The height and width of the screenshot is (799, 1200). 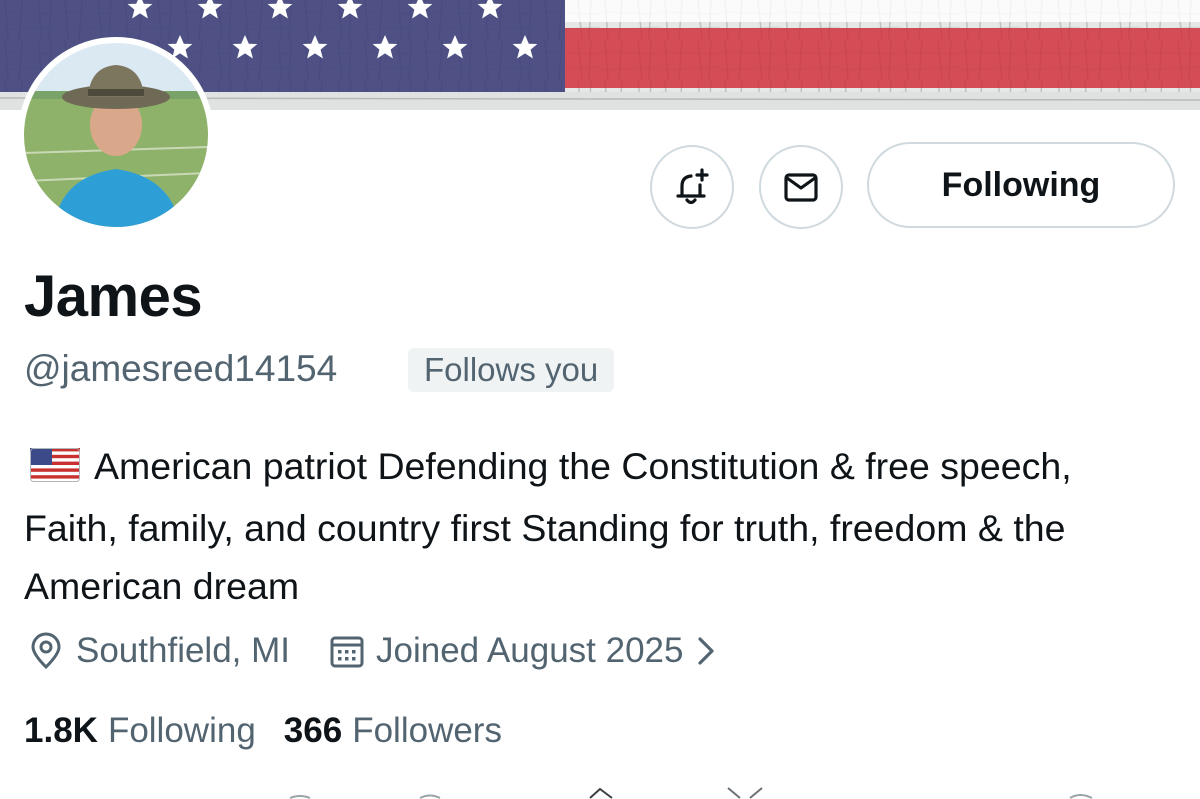 I want to click on message-button, so click(x=801, y=187).